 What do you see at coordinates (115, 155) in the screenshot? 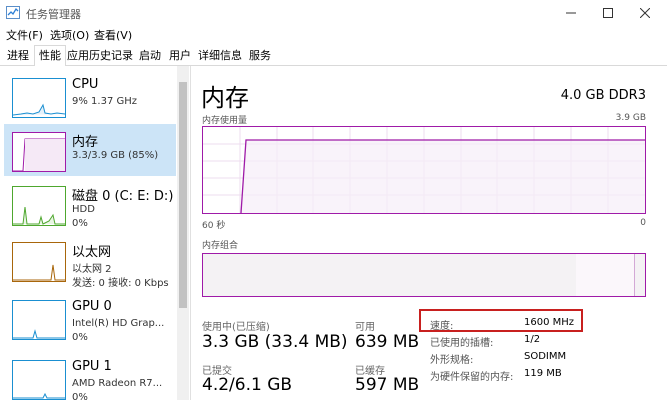
I see `sidebar-item-detail: 3.3/3.9 GB (85%)` at bounding box center [115, 155].